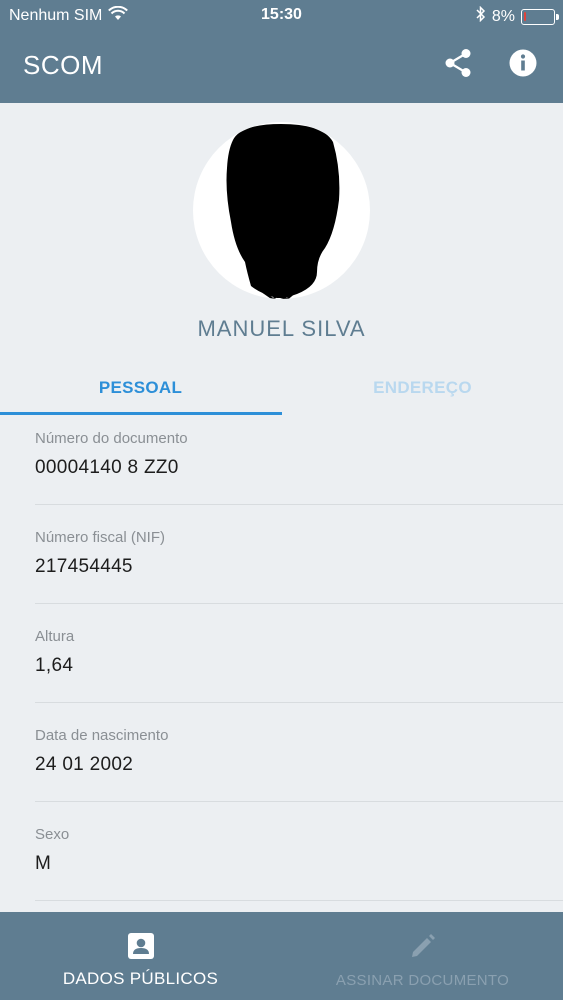  What do you see at coordinates (525, 16) in the screenshot?
I see `battery-level` at bounding box center [525, 16].